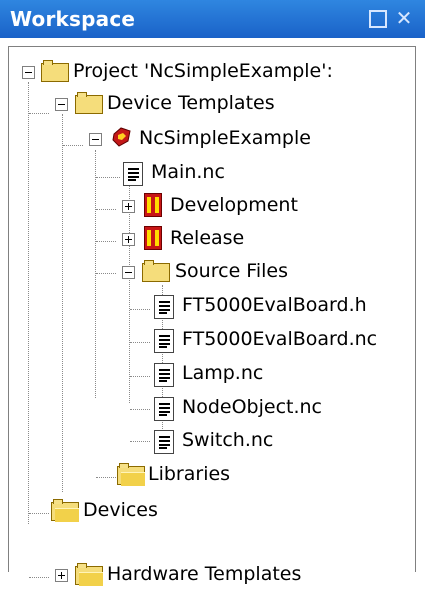  I want to click on tree-item-label: Main.nc, so click(188, 172).